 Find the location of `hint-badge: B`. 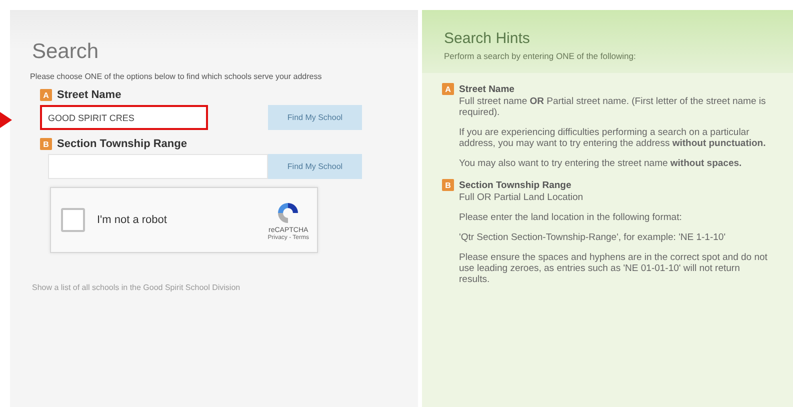

hint-badge: B is located at coordinates (448, 185).